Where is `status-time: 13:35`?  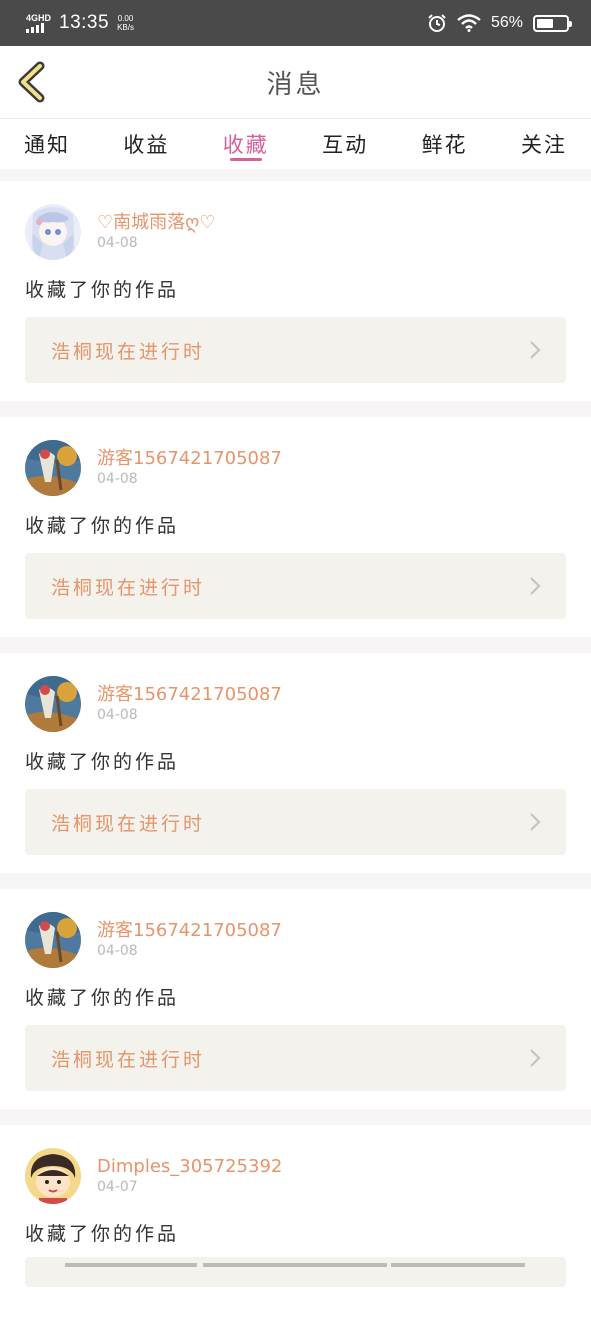 status-time: 13:35 is located at coordinates (84, 22).